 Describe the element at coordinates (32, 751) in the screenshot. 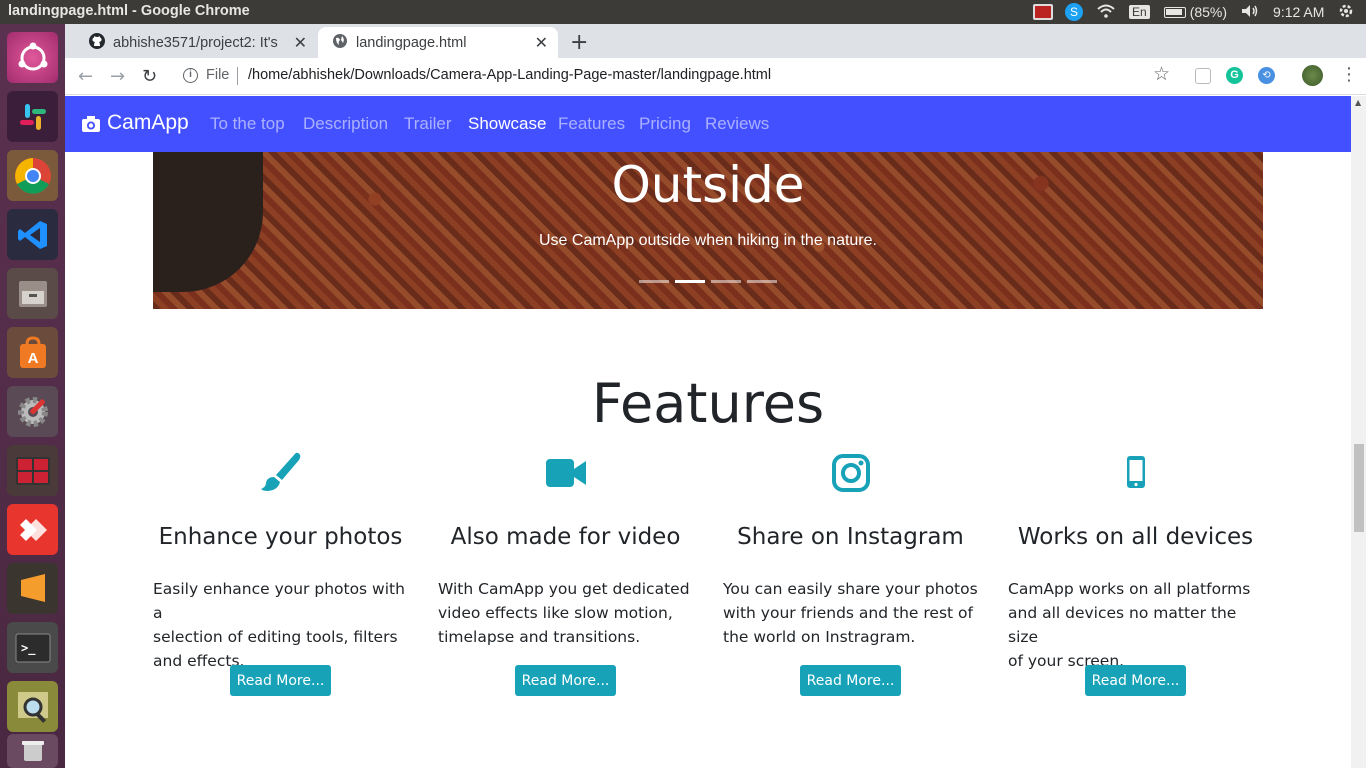

I see `trash-icon` at that location.